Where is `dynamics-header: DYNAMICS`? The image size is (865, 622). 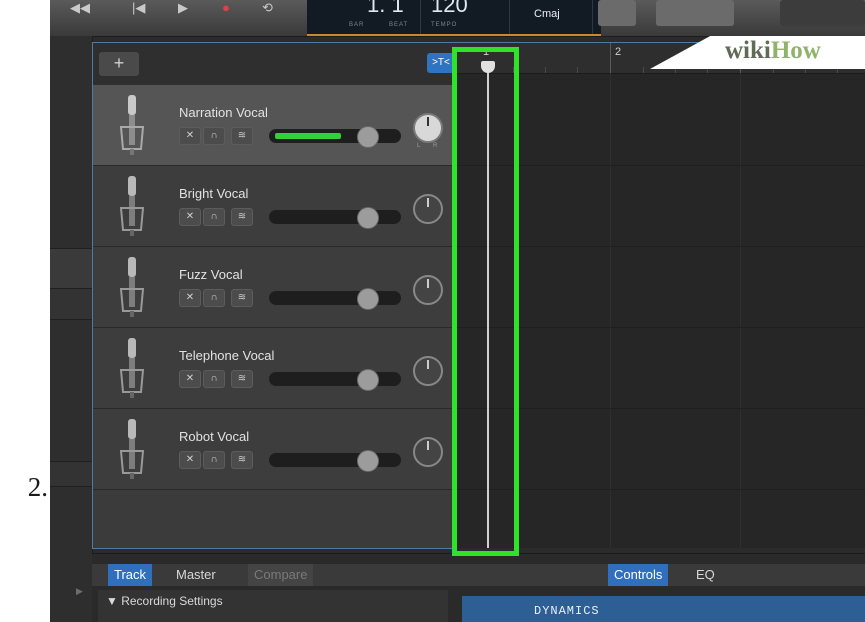 dynamics-header: DYNAMICS is located at coordinates (663, 609).